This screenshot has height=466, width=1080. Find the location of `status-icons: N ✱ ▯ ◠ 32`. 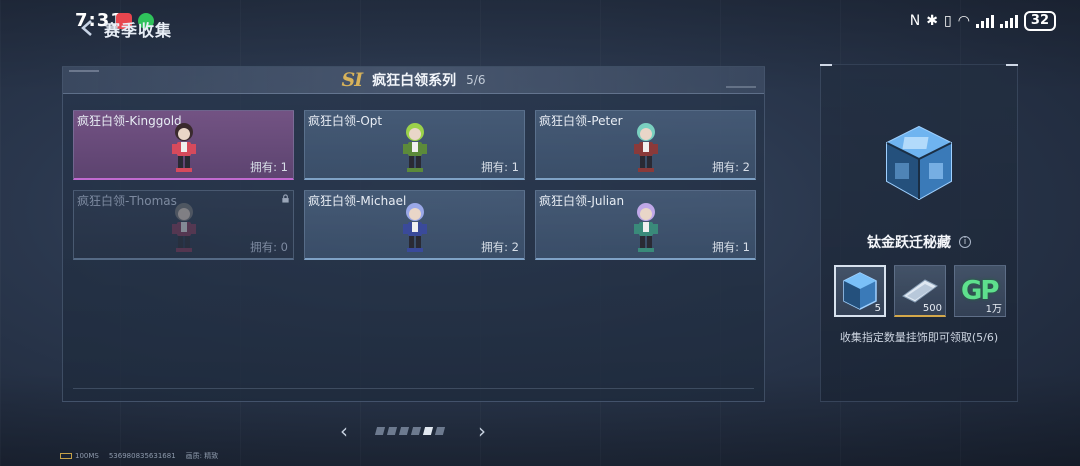

status-icons: N ✱ ▯ ◠ 32 is located at coordinates (983, 21).